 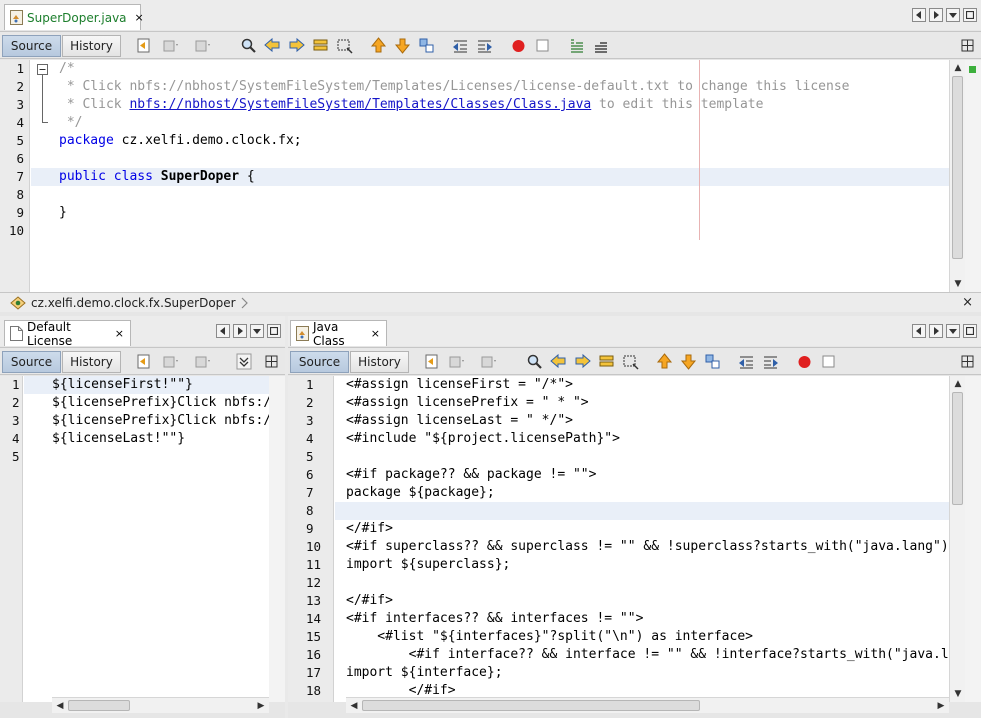 What do you see at coordinates (483, 438) in the screenshot?
I see `code-line: <#include "${project.licensePath}">` at bounding box center [483, 438].